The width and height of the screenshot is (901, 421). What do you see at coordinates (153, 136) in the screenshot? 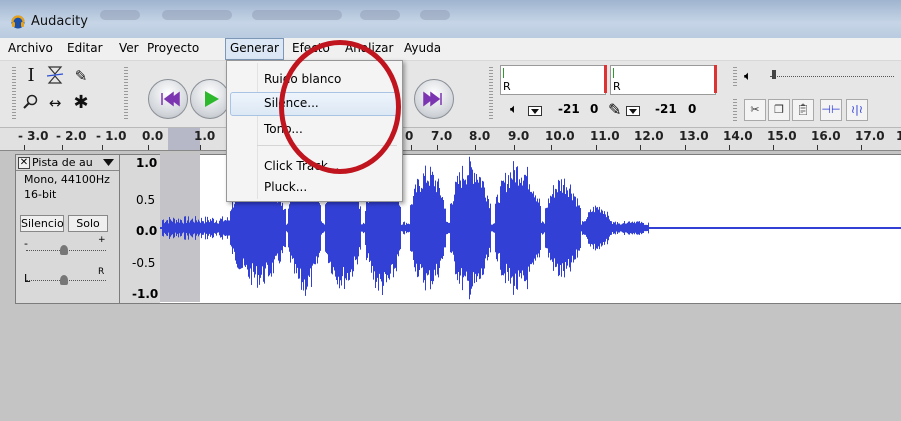
I see `ruler-tick-label: 0.0` at bounding box center [153, 136].